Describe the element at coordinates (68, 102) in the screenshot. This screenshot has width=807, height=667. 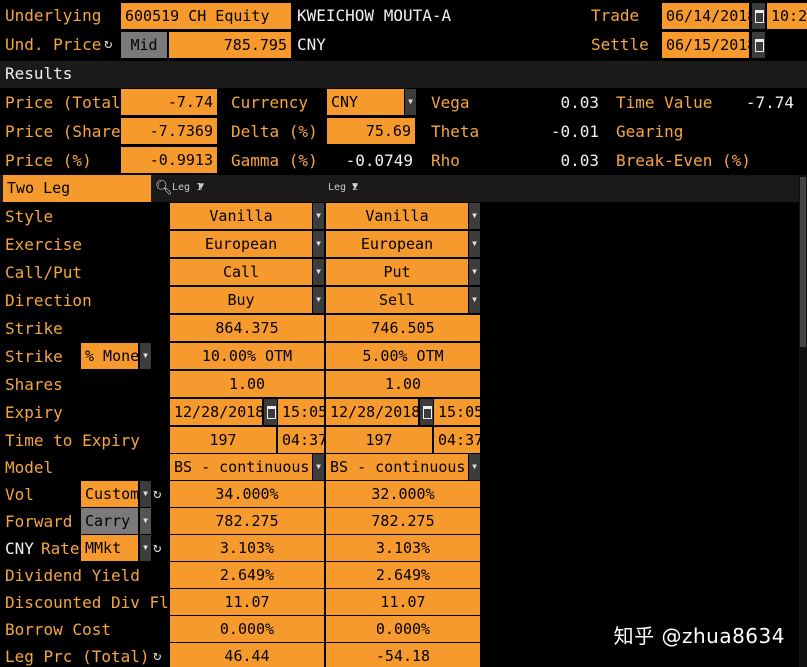
I see `price-total-label: Price (Total)` at that location.